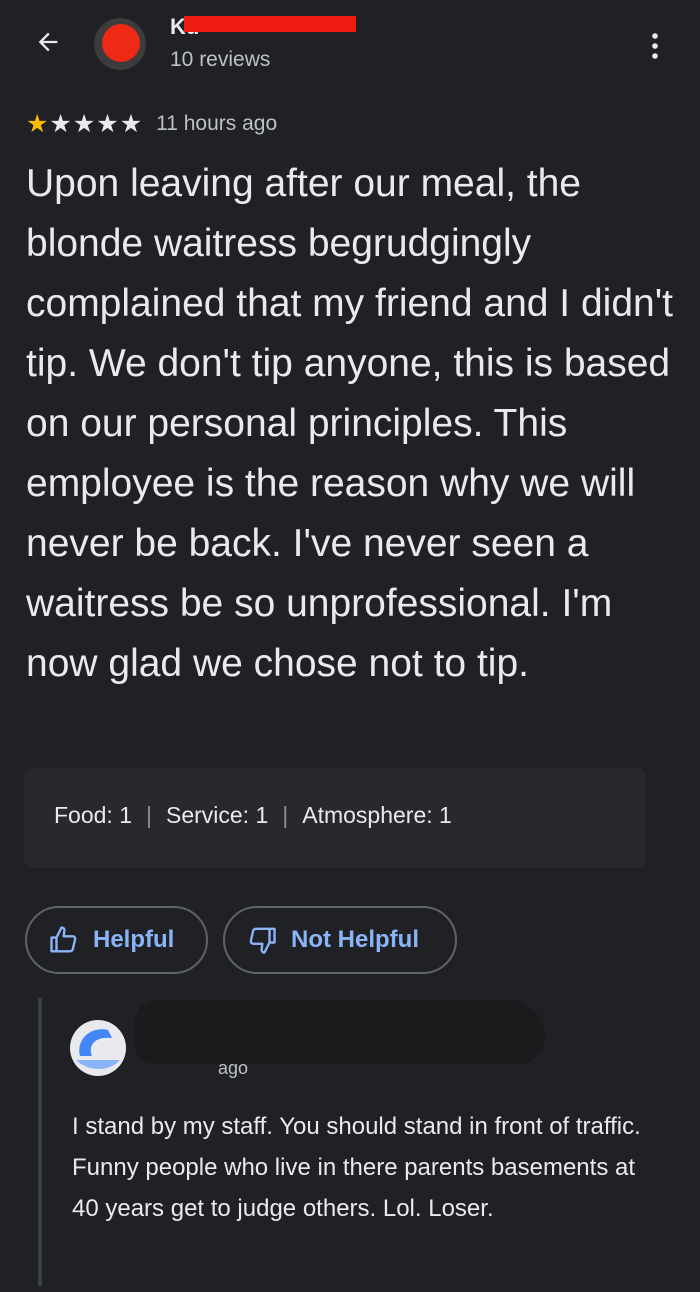  I want to click on aspect-ratings-card: Food: 1 | Service: 1 | Atmosphere: 1, so click(335, 818).